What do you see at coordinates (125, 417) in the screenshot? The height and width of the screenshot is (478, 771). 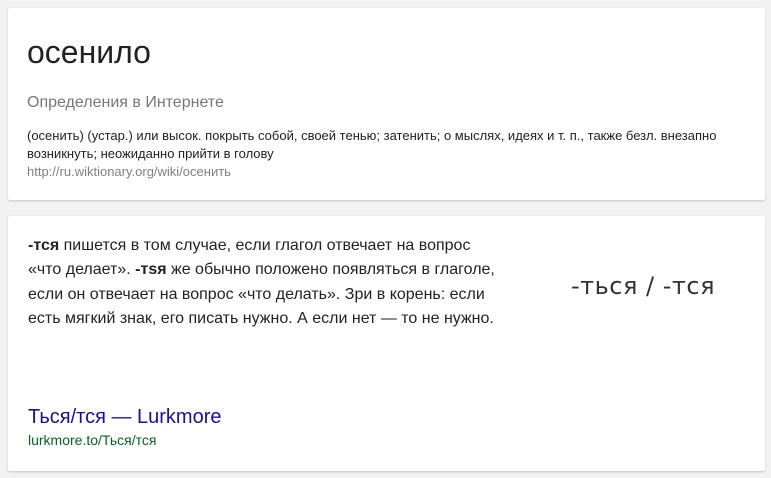 I see `result-title-link: Ться/тся — Lurkmore` at bounding box center [125, 417].